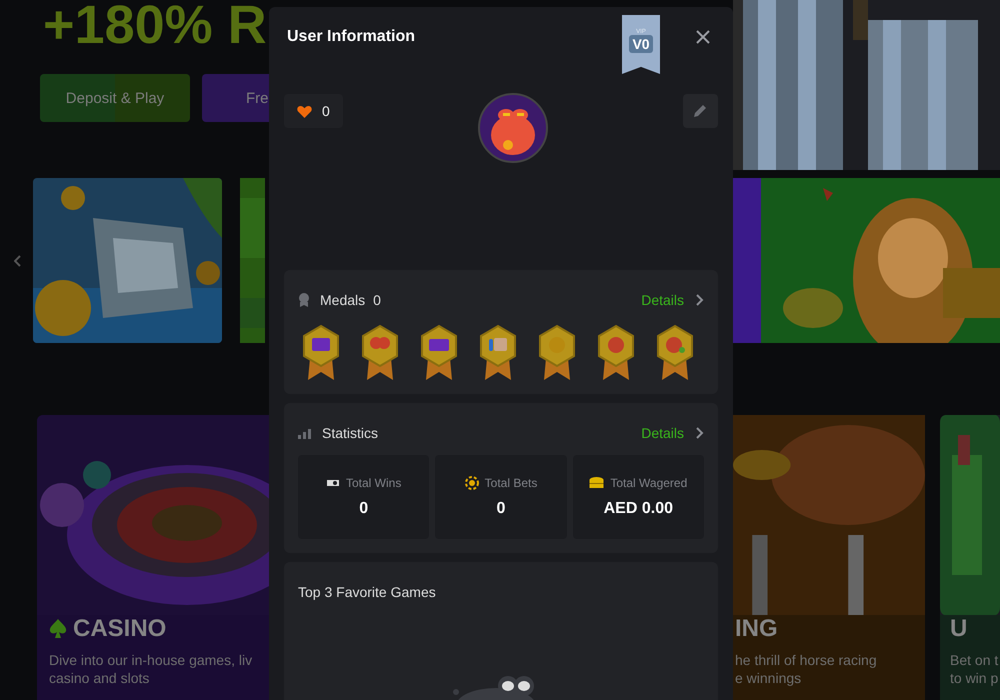 The height and width of the screenshot is (700, 1000). I want to click on game-category-description: Bet on t to win p, so click(974, 669).